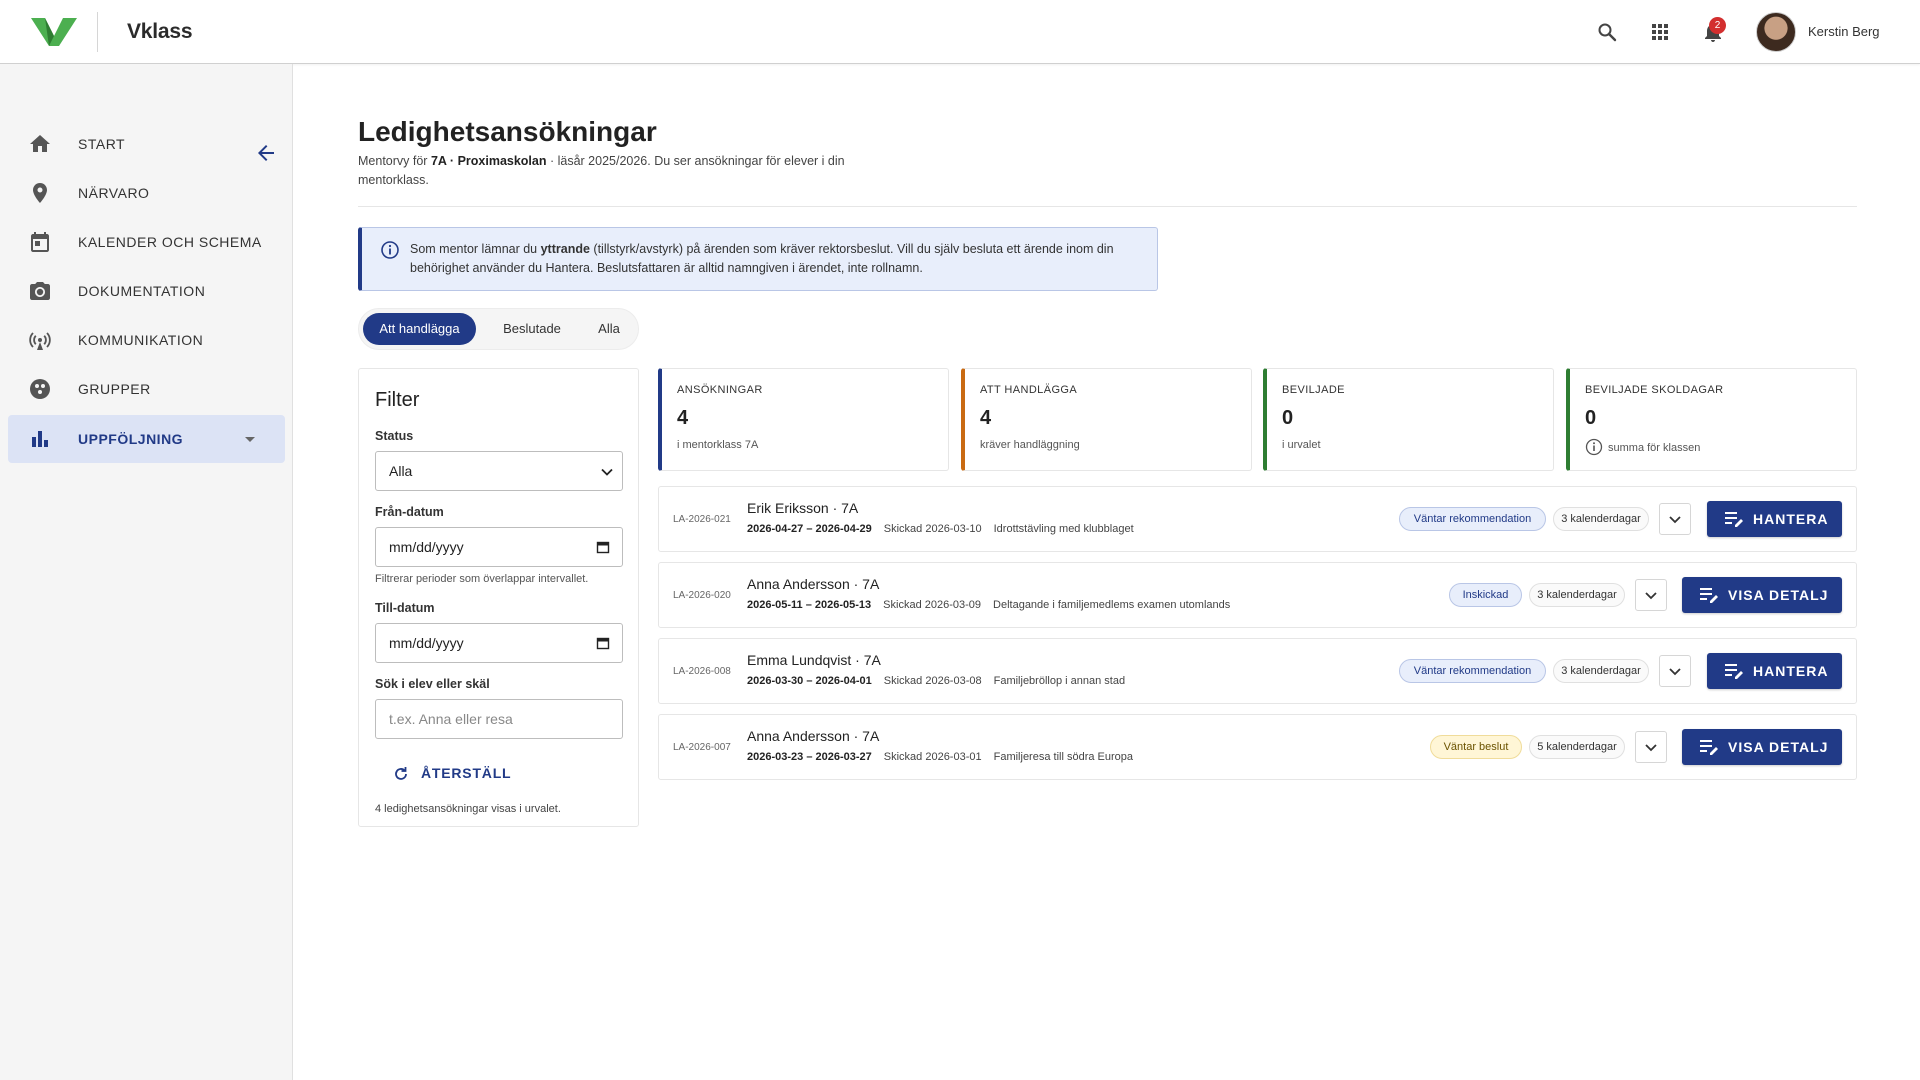  I want to click on sidebar-item-start: START, so click(146, 144).